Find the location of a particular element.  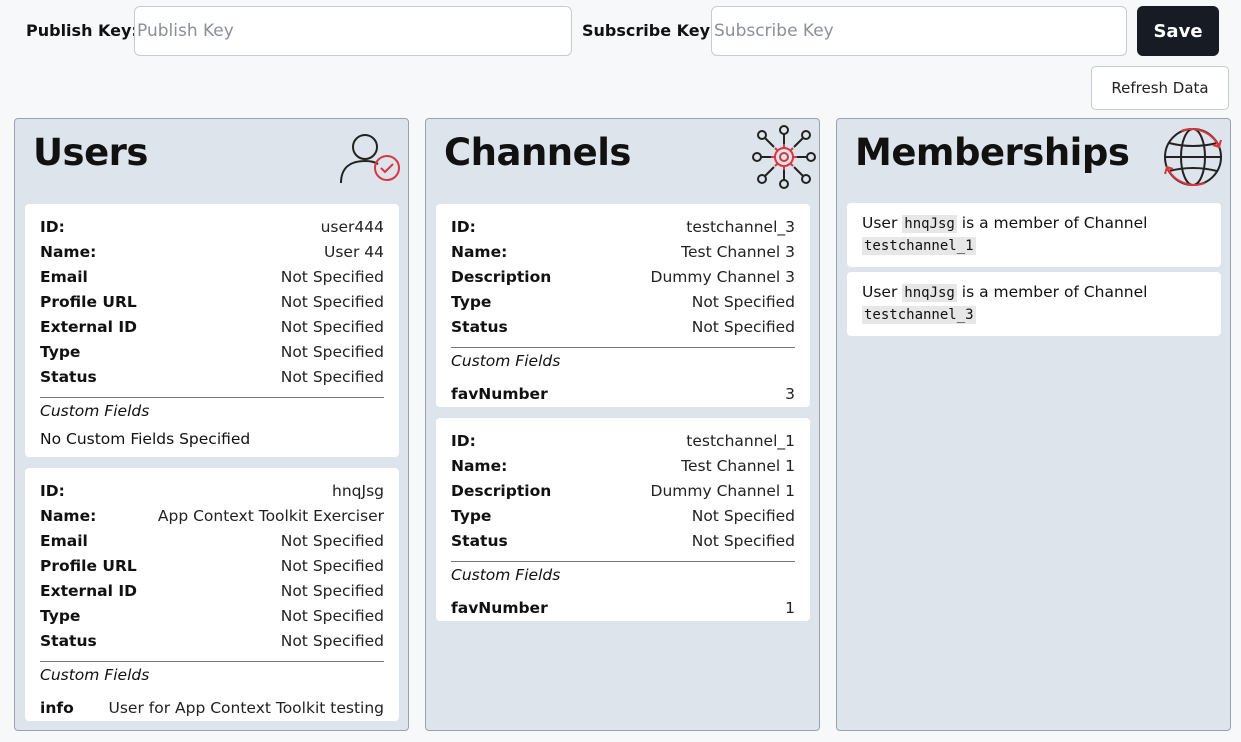

no-custom-fields-text: No Custom Fields Specified is located at coordinates (145, 439).